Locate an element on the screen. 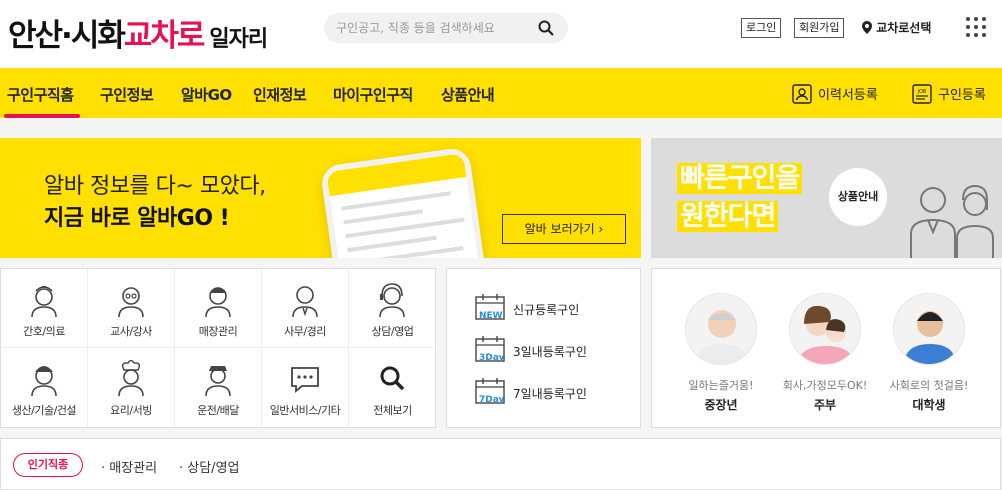  category-driving: 운전/배달 is located at coordinates (218, 387).